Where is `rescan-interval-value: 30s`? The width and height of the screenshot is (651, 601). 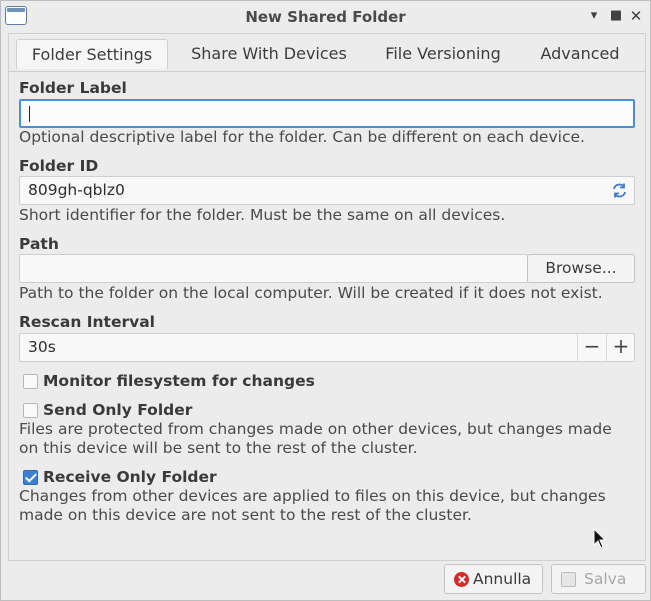 rescan-interval-value: 30s is located at coordinates (42, 347).